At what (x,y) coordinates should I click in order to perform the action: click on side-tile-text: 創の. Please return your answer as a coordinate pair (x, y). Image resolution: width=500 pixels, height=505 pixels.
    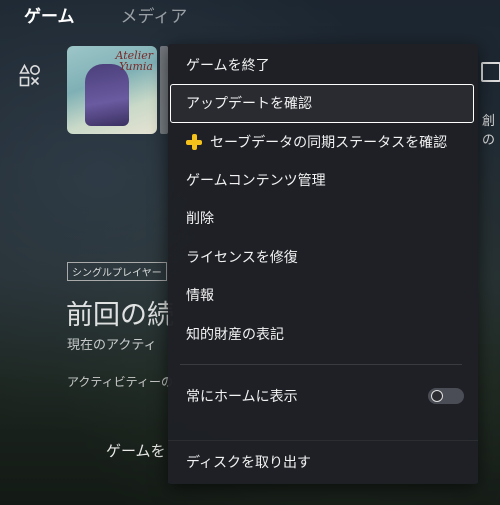
    Looking at the image, I should click on (489, 131).